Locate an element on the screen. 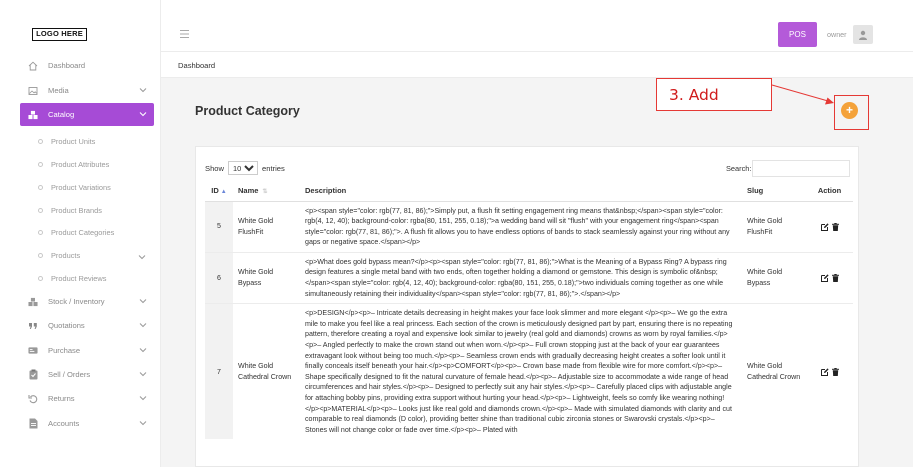 Image resolution: width=913 pixels, height=467 pixels. sidebar-subitem-label: Product Variations is located at coordinates (81, 187).